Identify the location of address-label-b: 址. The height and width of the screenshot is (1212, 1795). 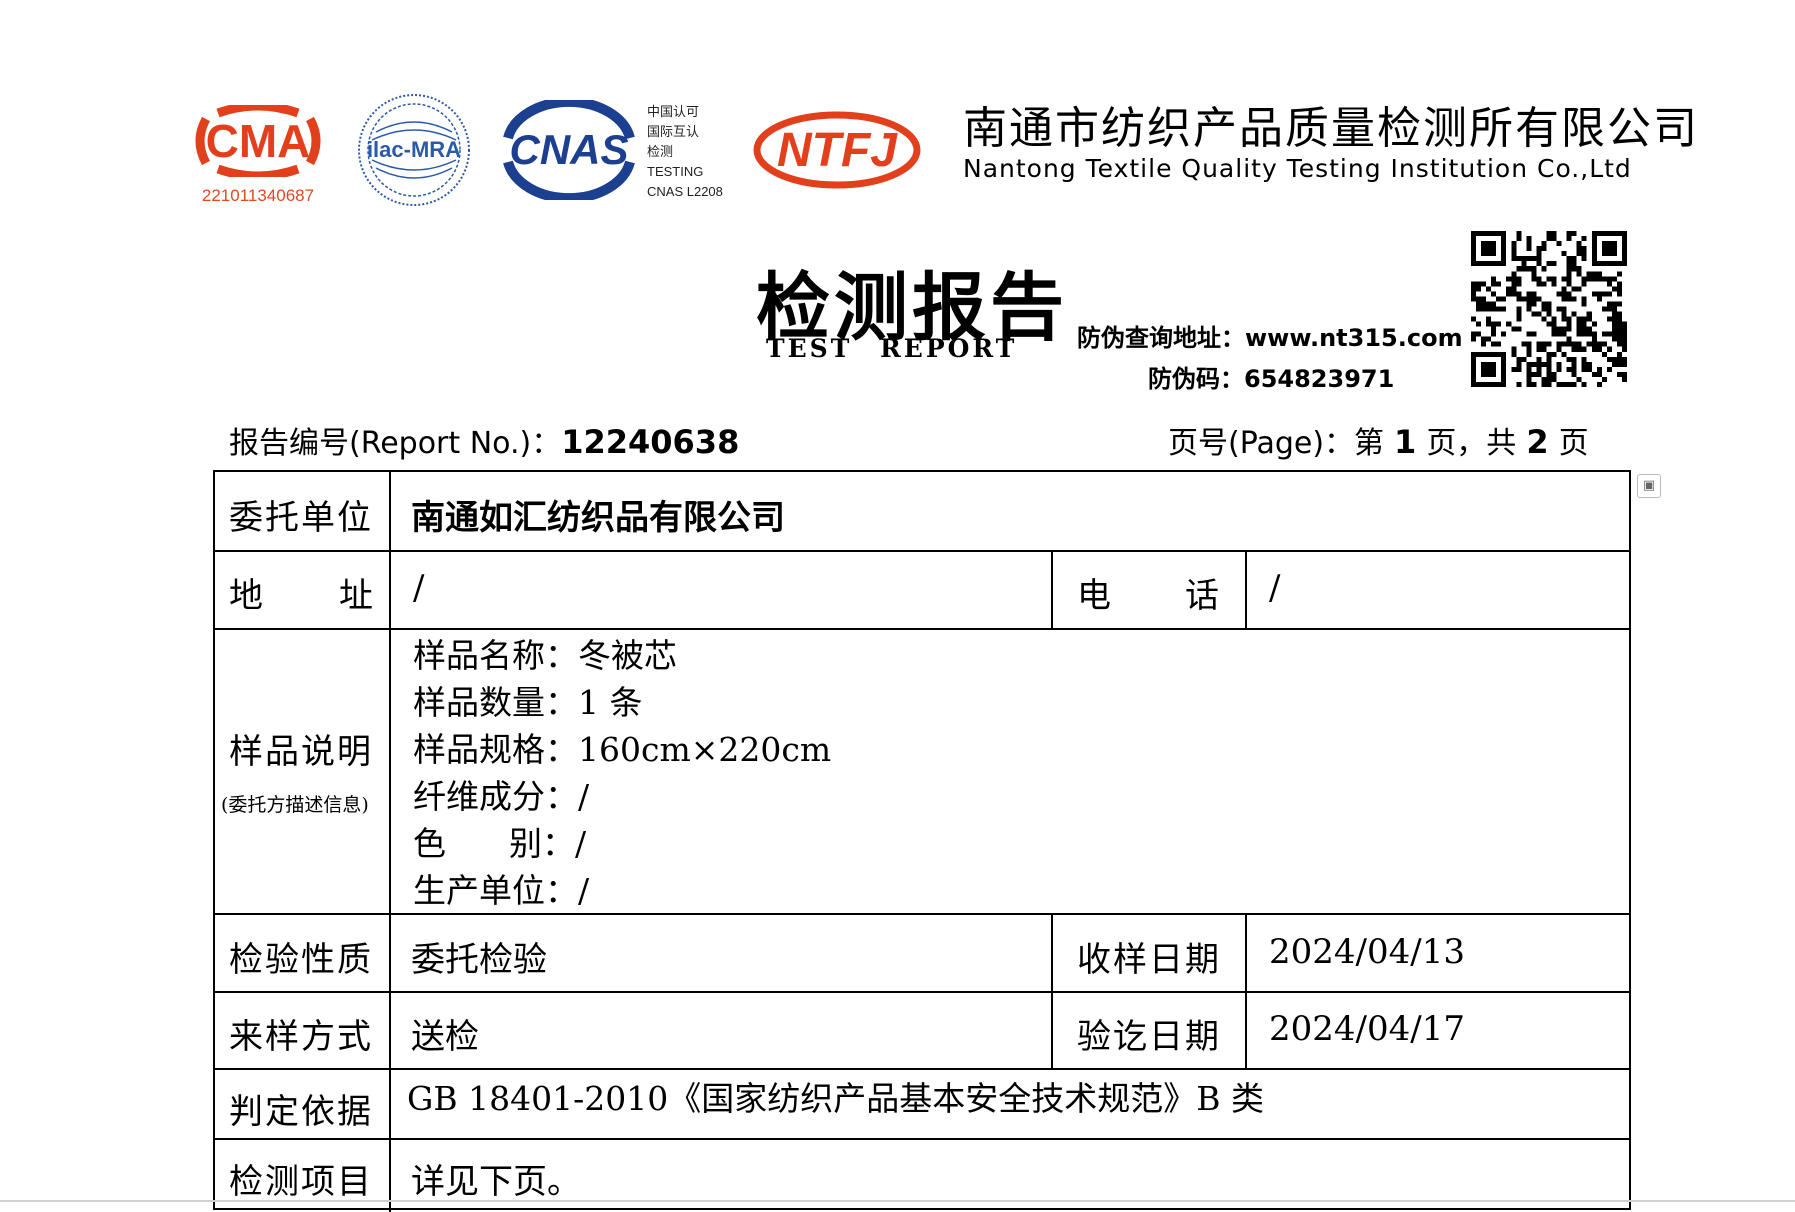
(356, 596).